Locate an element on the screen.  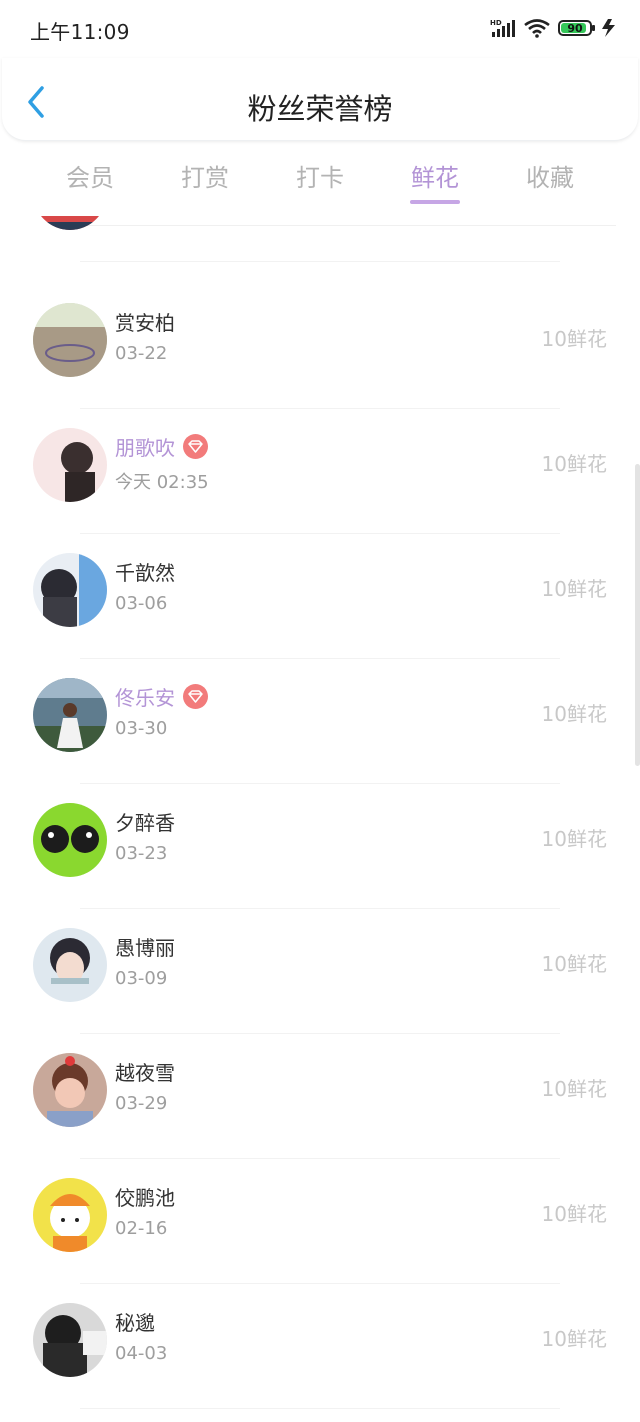
list-item: 秘邈 04-03 10鲜花 is located at coordinates (320, 1347).